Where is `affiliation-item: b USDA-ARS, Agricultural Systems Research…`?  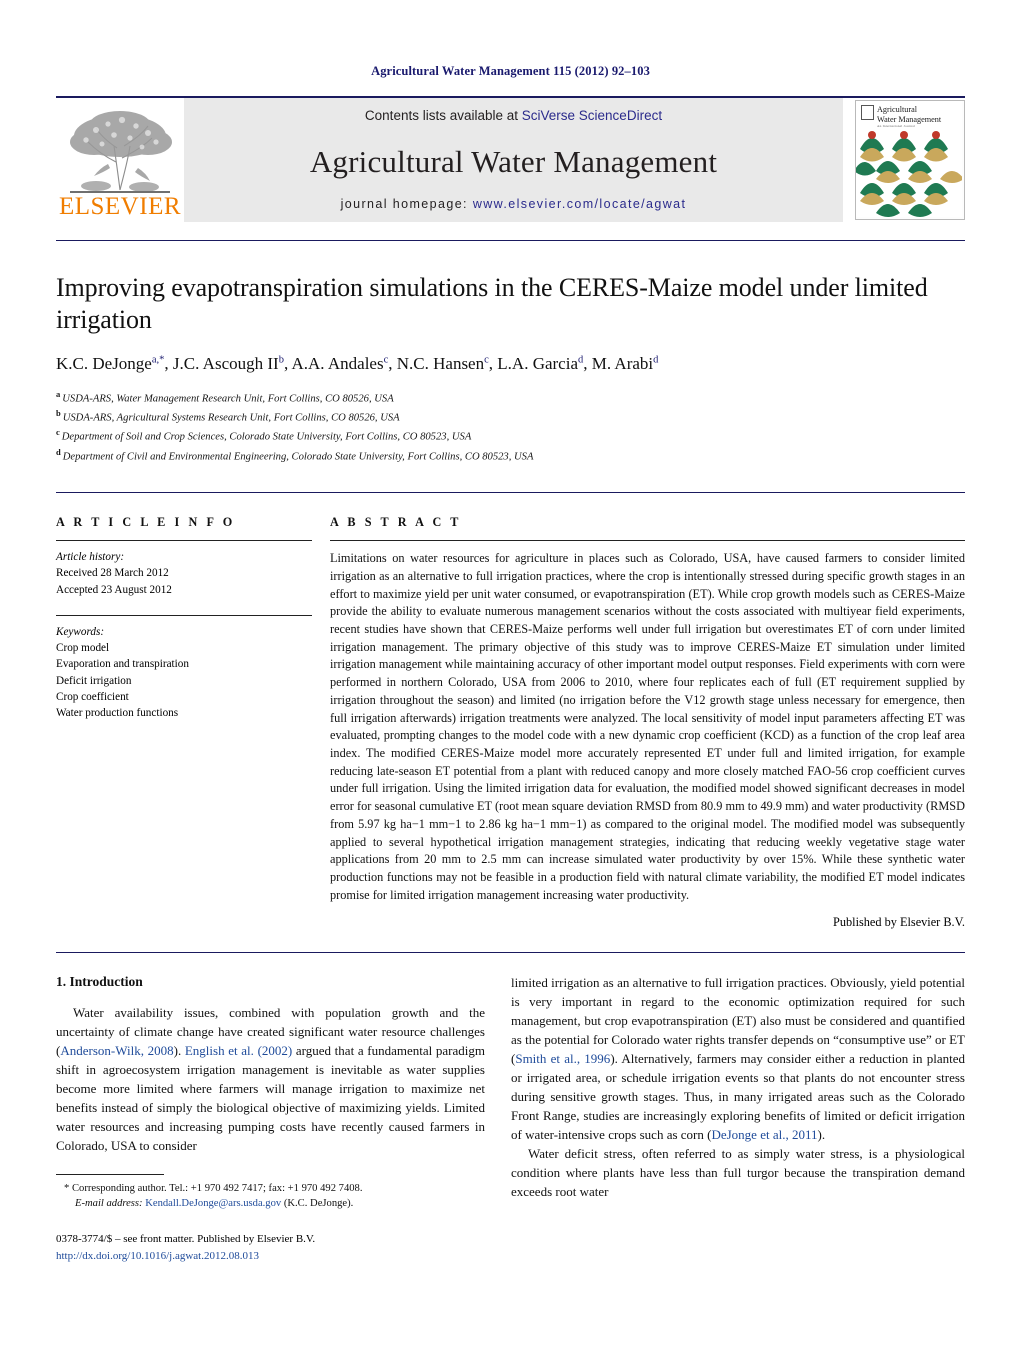 affiliation-item: b USDA-ARS, Agricultural Systems Research… is located at coordinates (228, 415).